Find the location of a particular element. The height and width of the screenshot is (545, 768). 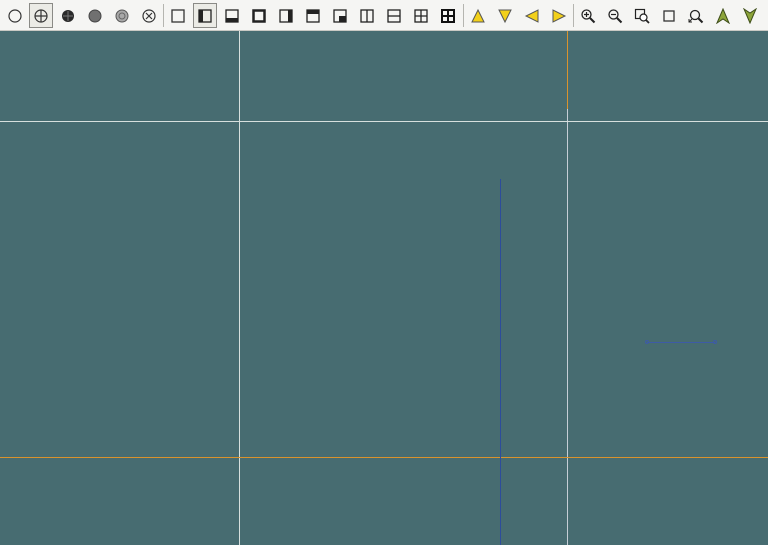

horizontal-guide-line is located at coordinates (384, 121).